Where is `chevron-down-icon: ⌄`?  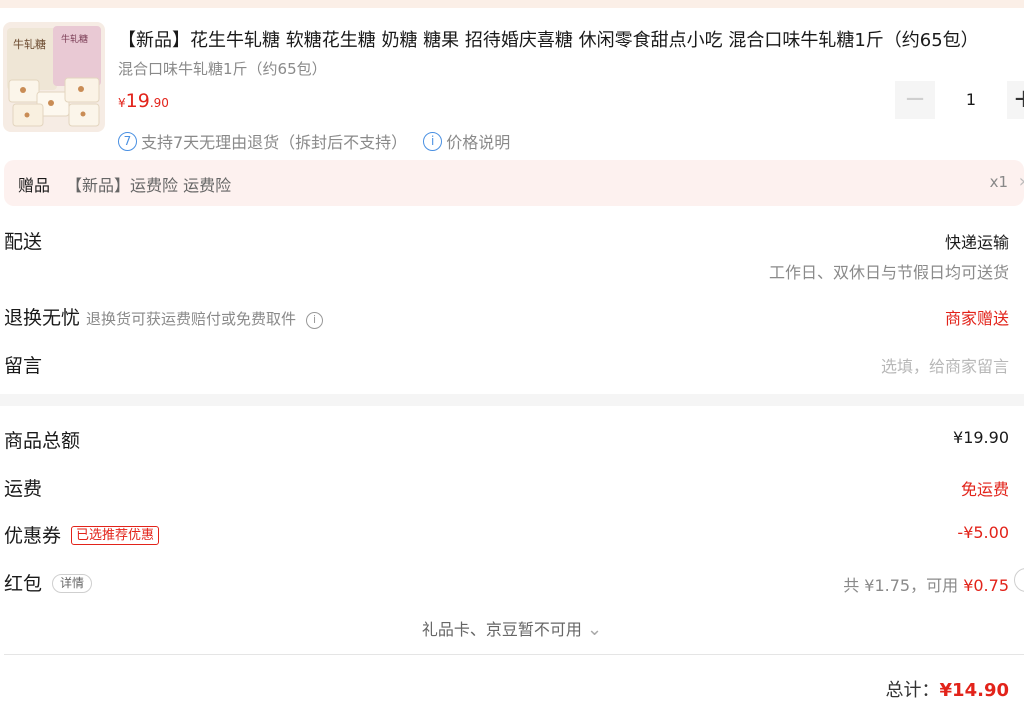 chevron-down-icon: ⌄ is located at coordinates (595, 629).